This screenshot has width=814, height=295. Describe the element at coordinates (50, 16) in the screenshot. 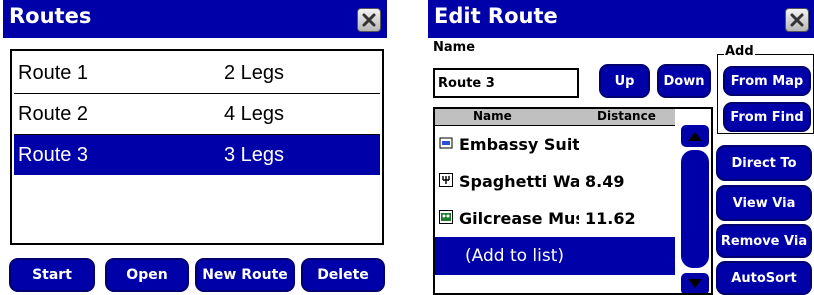

I see `window-title: Routes` at that location.